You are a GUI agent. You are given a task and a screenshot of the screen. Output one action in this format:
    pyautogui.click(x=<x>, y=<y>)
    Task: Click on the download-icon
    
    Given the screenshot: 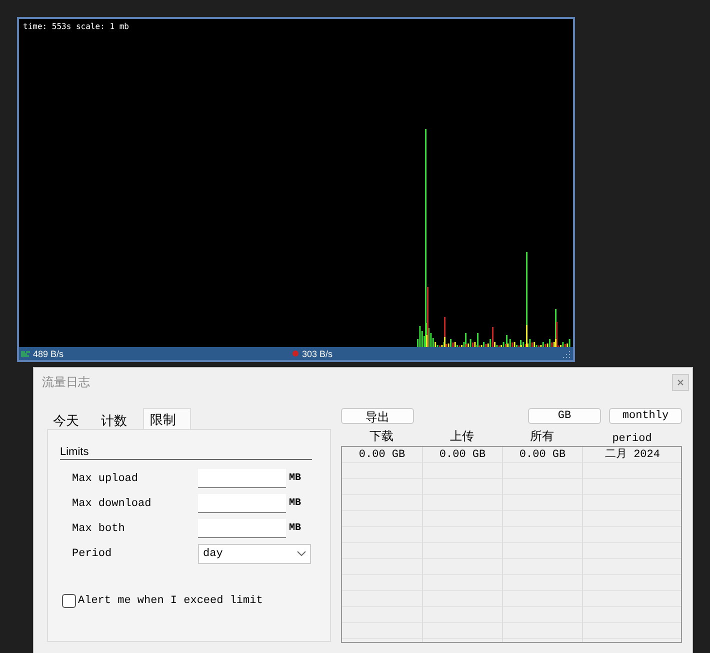 What is the action you would take?
    pyautogui.click(x=25, y=353)
    